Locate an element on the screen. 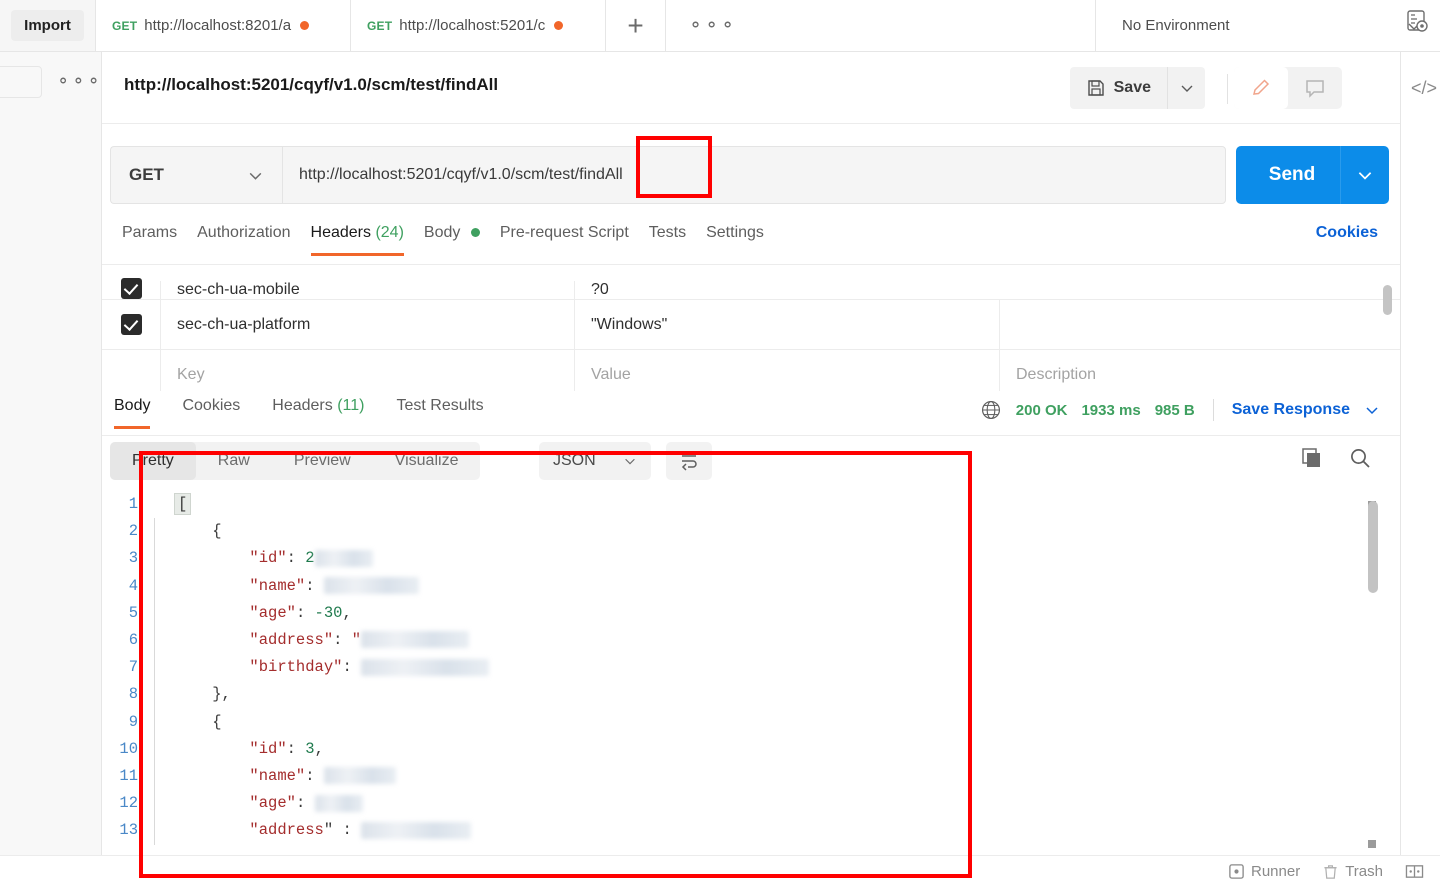 The height and width of the screenshot is (887, 1440). line-number: 7 is located at coordinates (133, 667).